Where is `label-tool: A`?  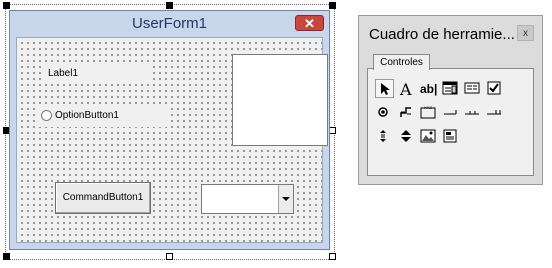
label-tool: A is located at coordinates (406, 88).